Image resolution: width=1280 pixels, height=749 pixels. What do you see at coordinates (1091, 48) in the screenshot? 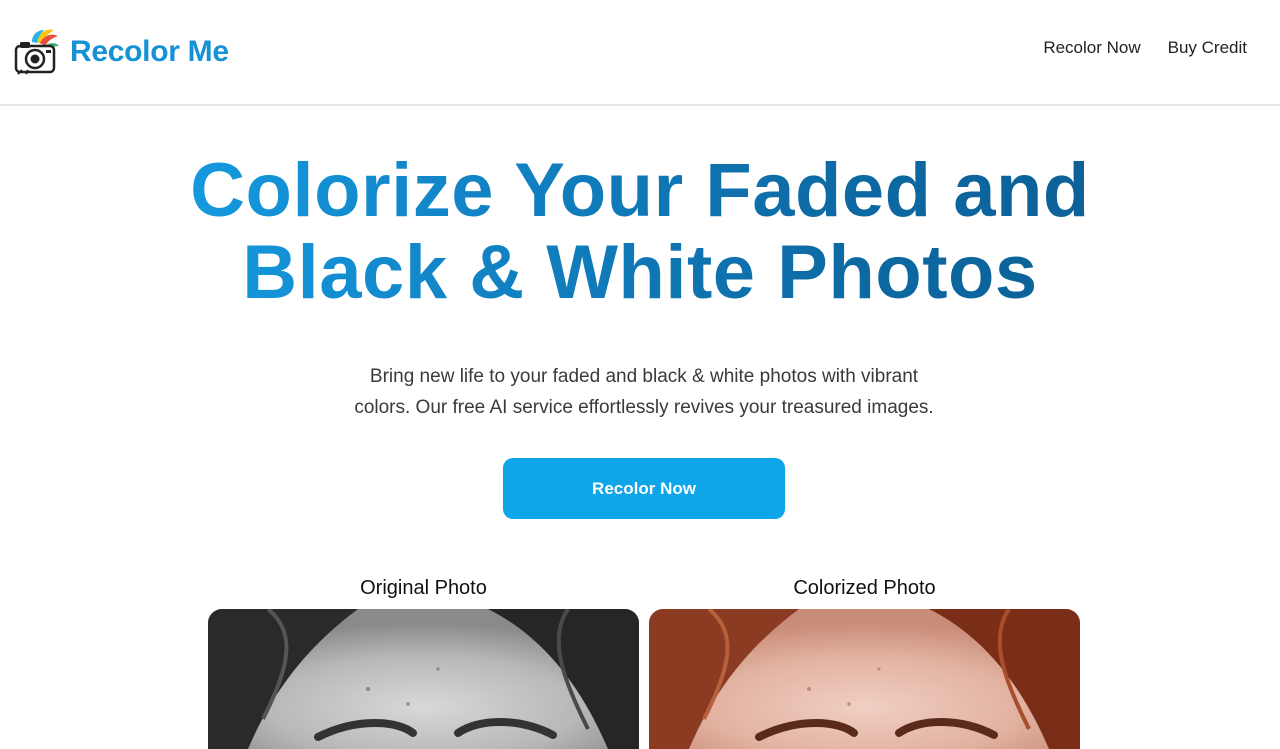
I see `nav-recolor-now: Recolor Now` at bounding box center [1091, 48].